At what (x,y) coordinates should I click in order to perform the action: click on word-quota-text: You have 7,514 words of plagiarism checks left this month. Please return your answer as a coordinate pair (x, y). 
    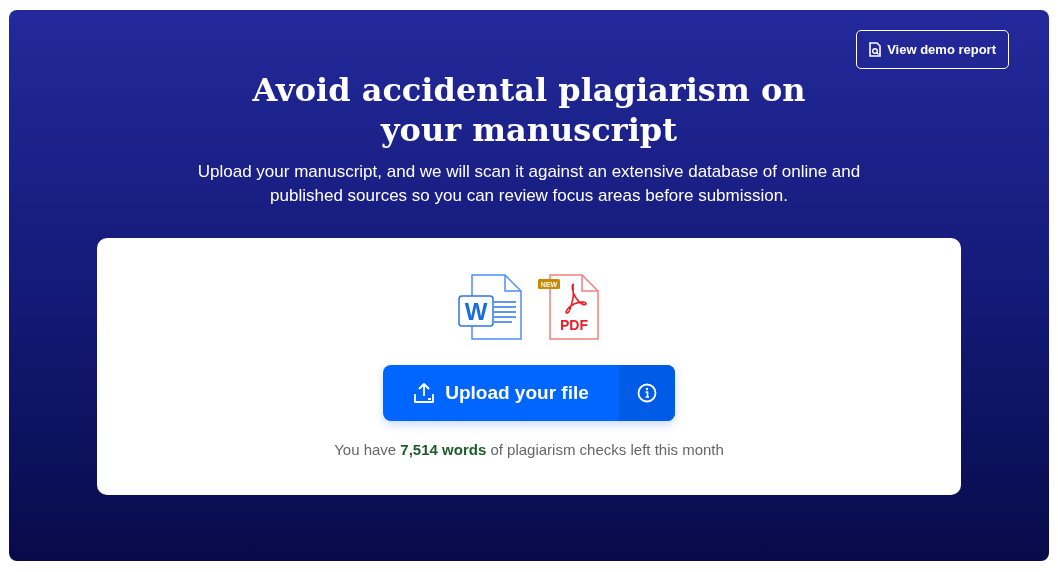
    Looking at the image, I should click on (529, 449).